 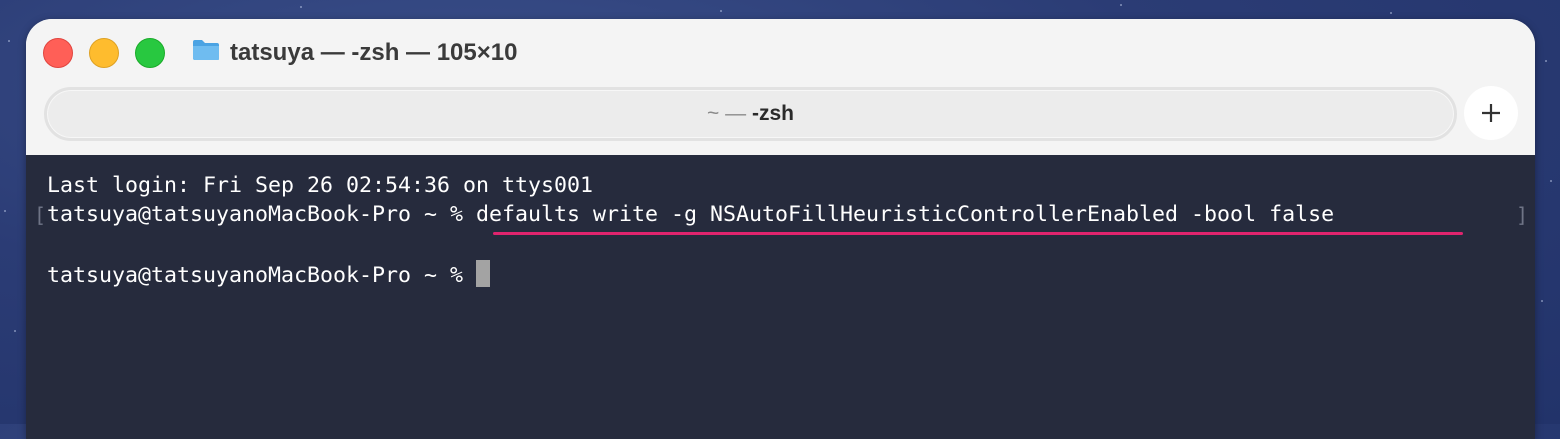 I want to click on tab-zsh: ~ — -zsh, so click(x=750, y=114).